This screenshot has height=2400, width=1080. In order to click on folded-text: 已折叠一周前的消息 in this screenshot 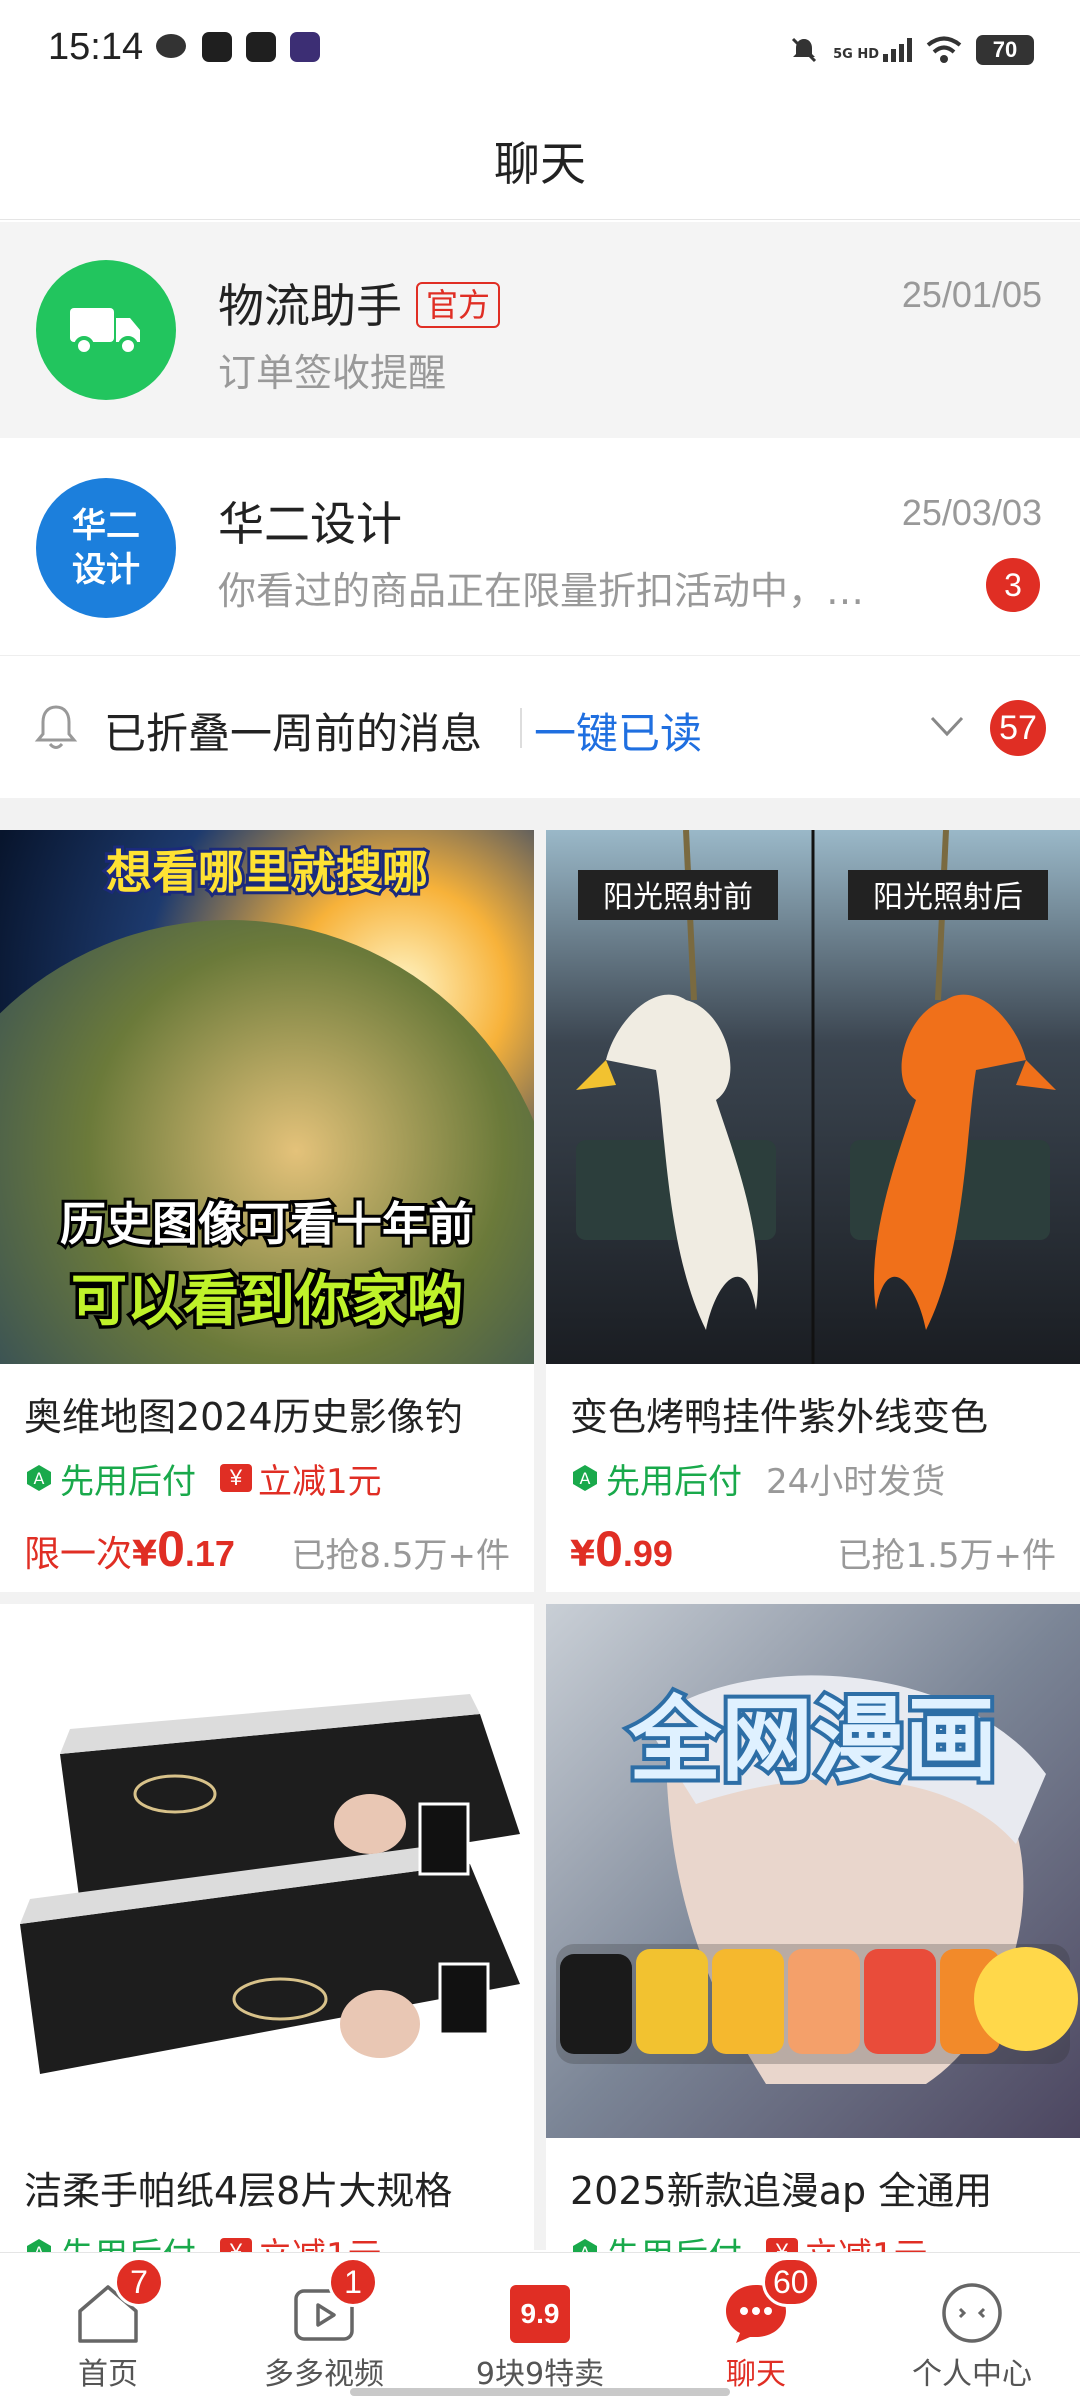, I will do `click(293, 733)`.